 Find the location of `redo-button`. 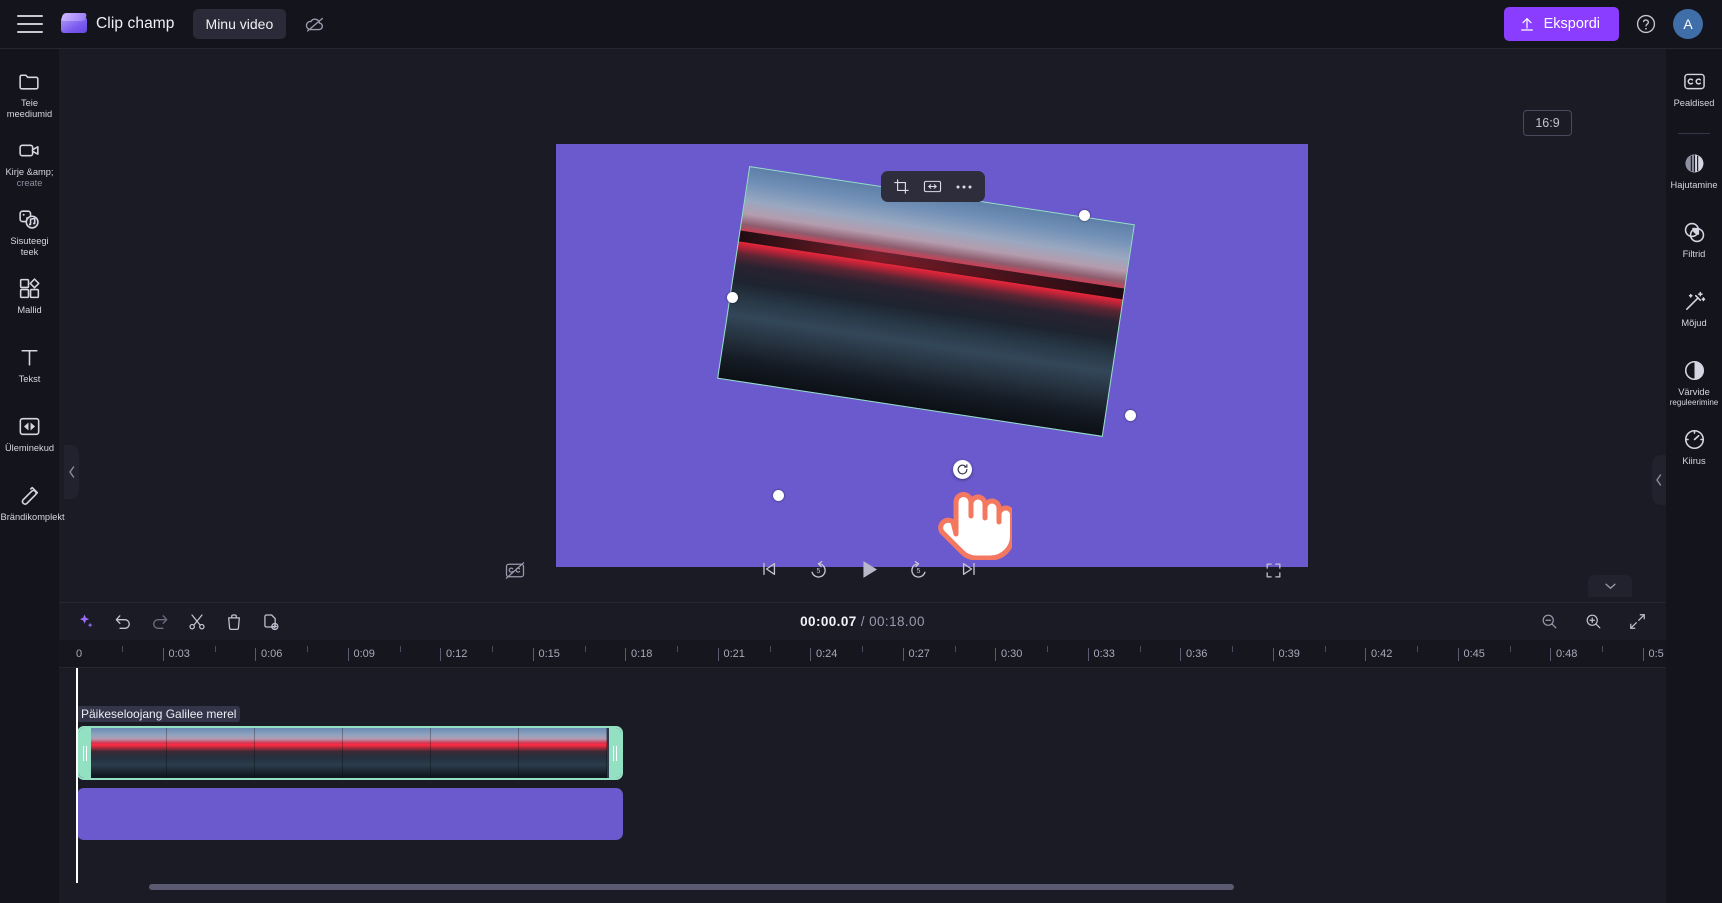

redo-button is located at coordinates (160, 622).